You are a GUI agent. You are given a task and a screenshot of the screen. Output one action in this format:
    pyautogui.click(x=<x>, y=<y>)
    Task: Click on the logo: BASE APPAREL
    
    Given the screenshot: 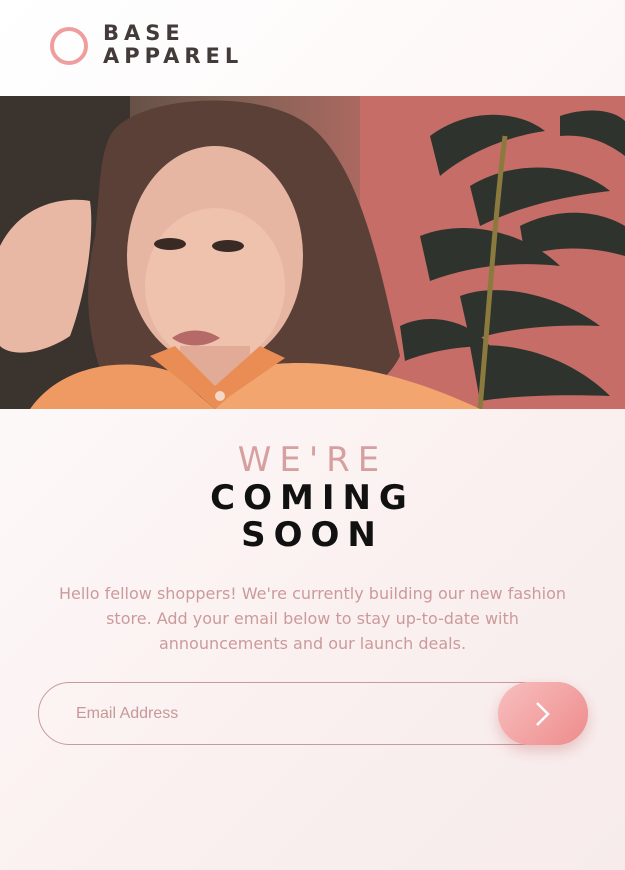 What is the action you would take?
    pyautogui.click(x=173, y=45)
    